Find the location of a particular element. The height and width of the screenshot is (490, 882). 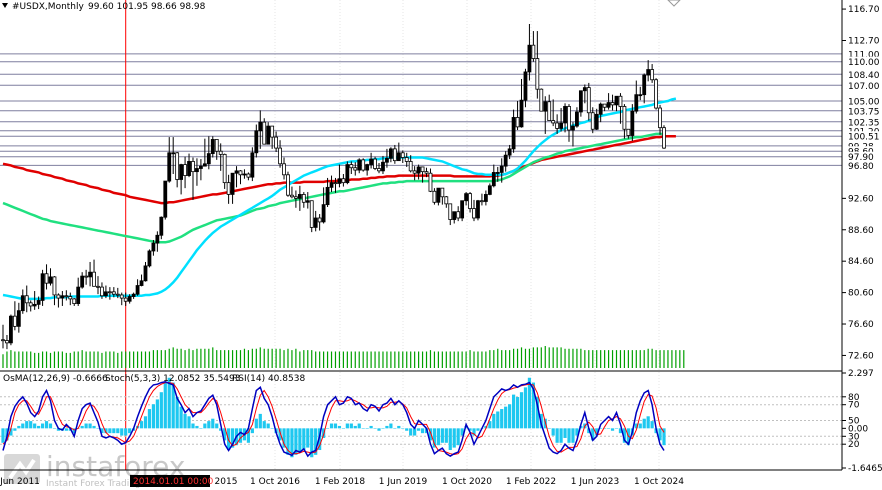

x-tick-label: 1 Oct 2024 is located at coordinates (659, 482).